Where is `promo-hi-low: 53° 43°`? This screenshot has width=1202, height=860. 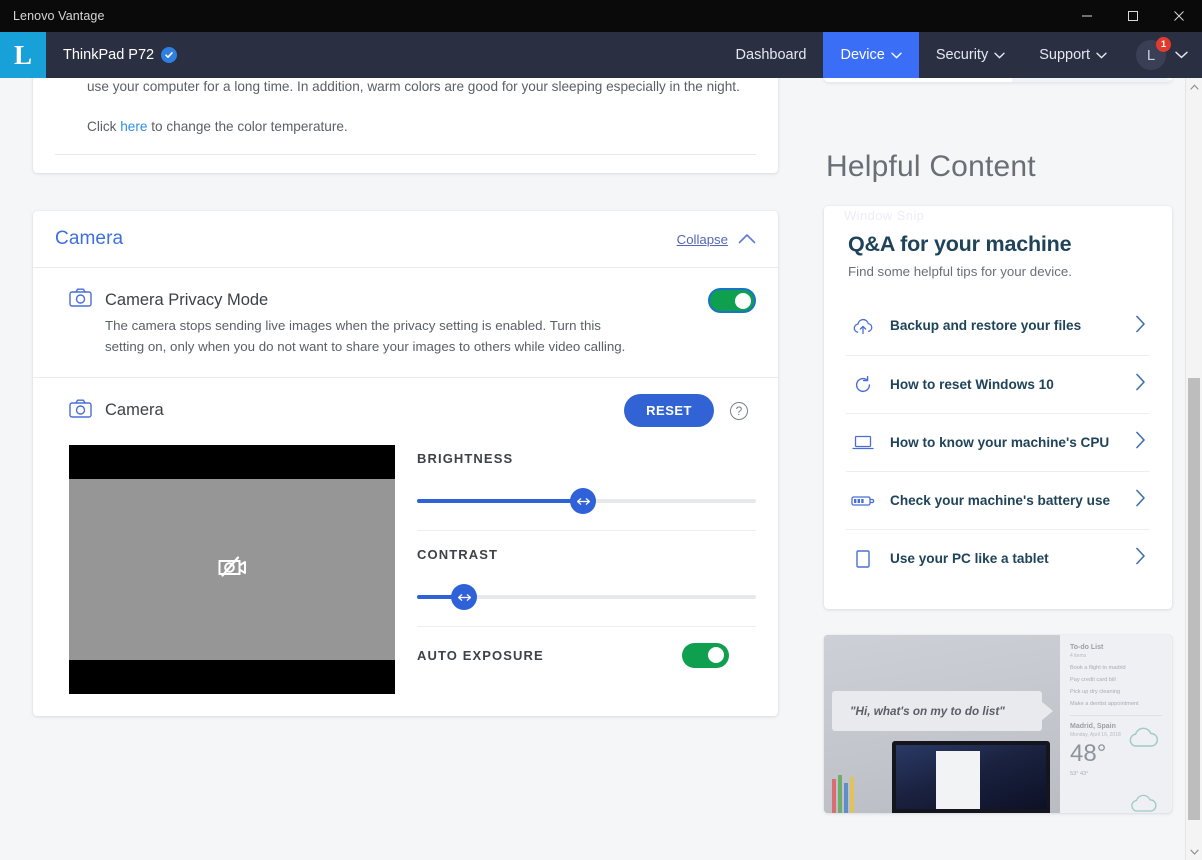 promo-hi-low: 53° 43° is located at coordinates (1079, 774).